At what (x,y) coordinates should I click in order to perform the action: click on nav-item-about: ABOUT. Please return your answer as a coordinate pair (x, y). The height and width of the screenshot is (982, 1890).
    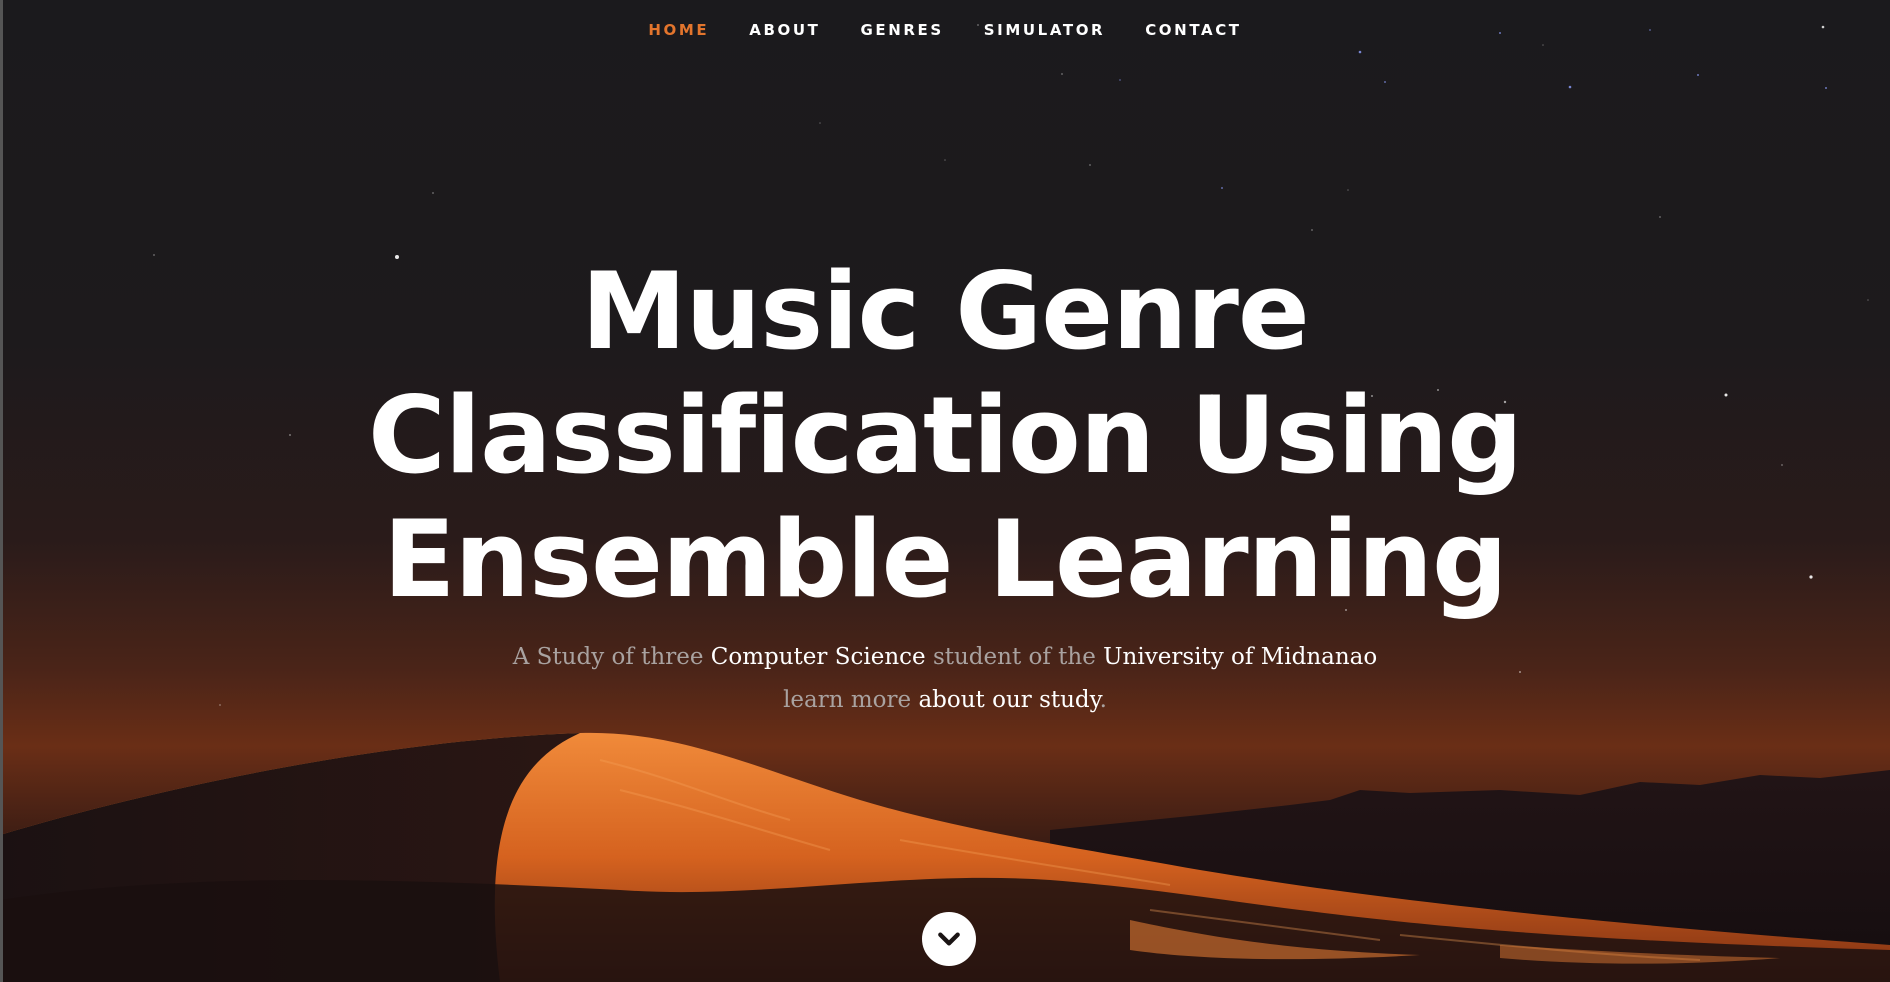
    Looking at the image, I should click on (784, 30).